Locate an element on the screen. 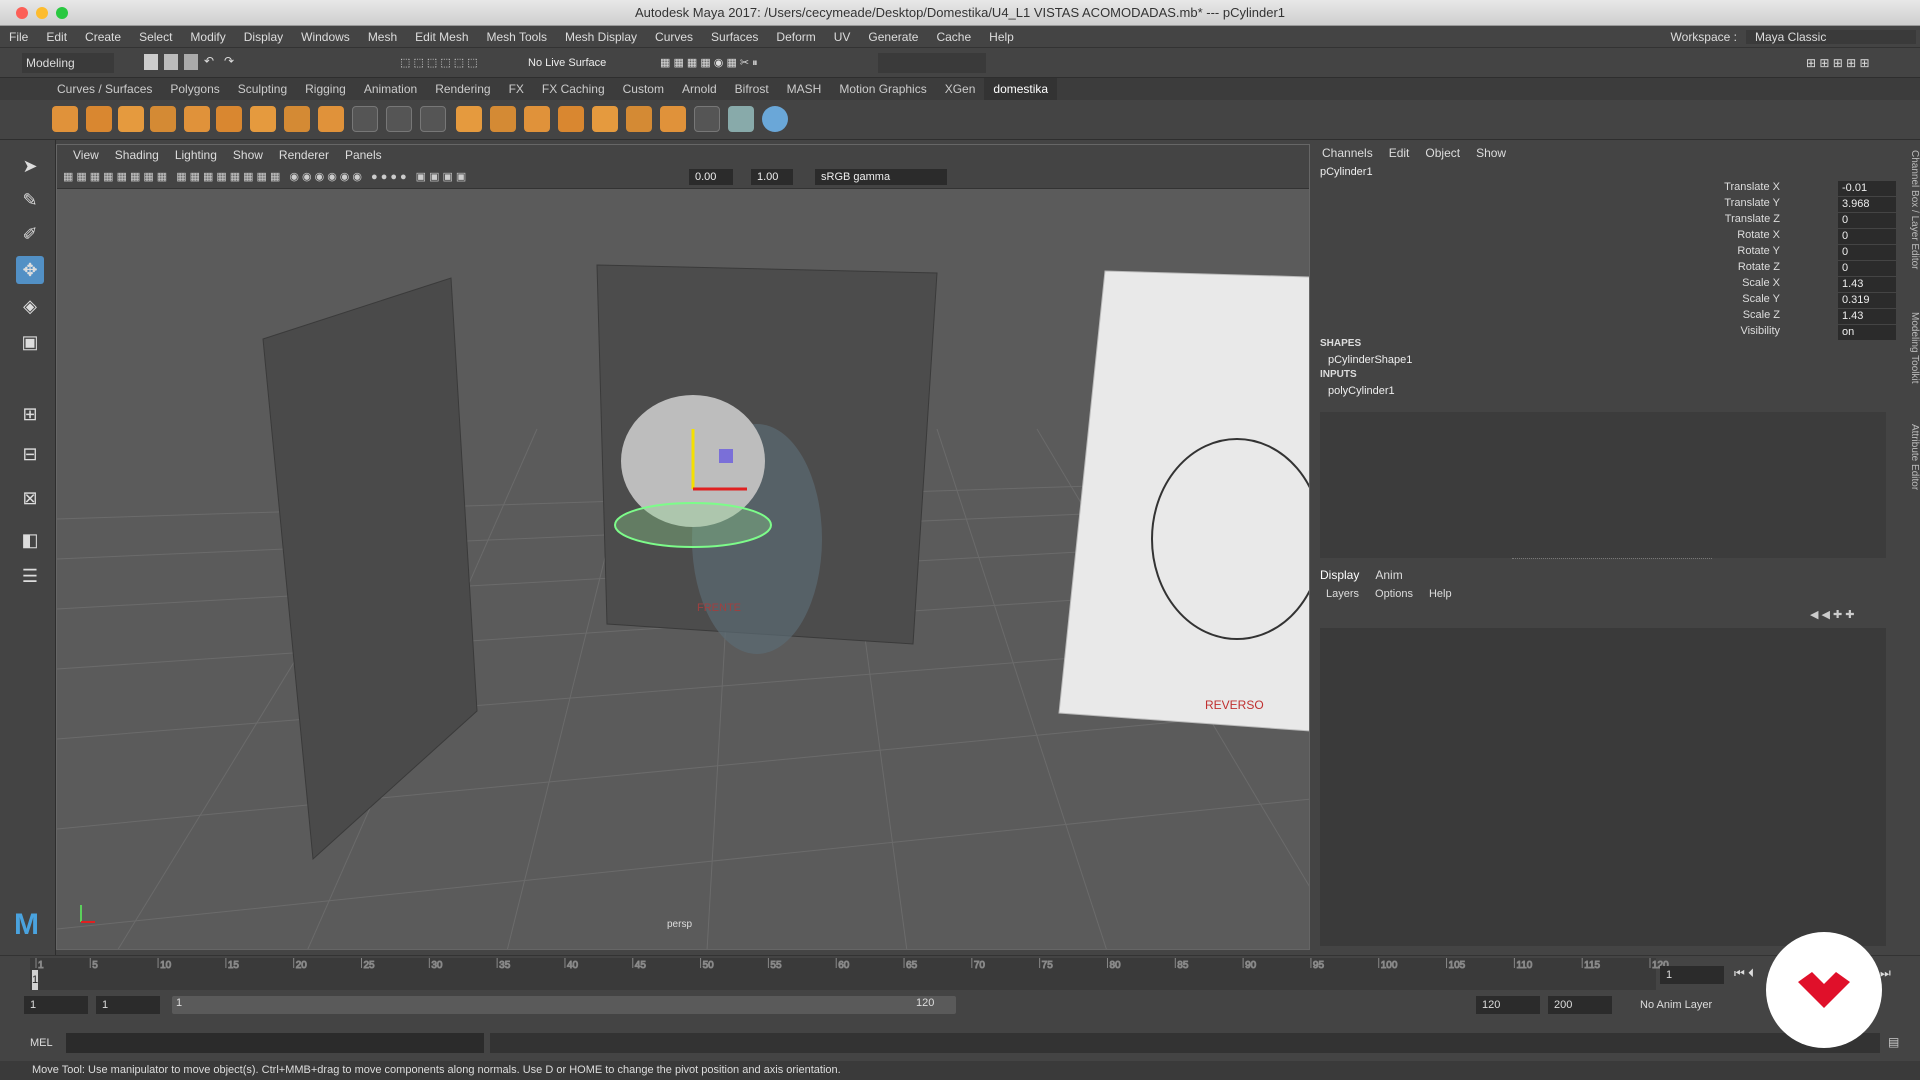 The image size is (1920, 1080). shelf-tab-mash: MASH is located at coordinates (804, 89).